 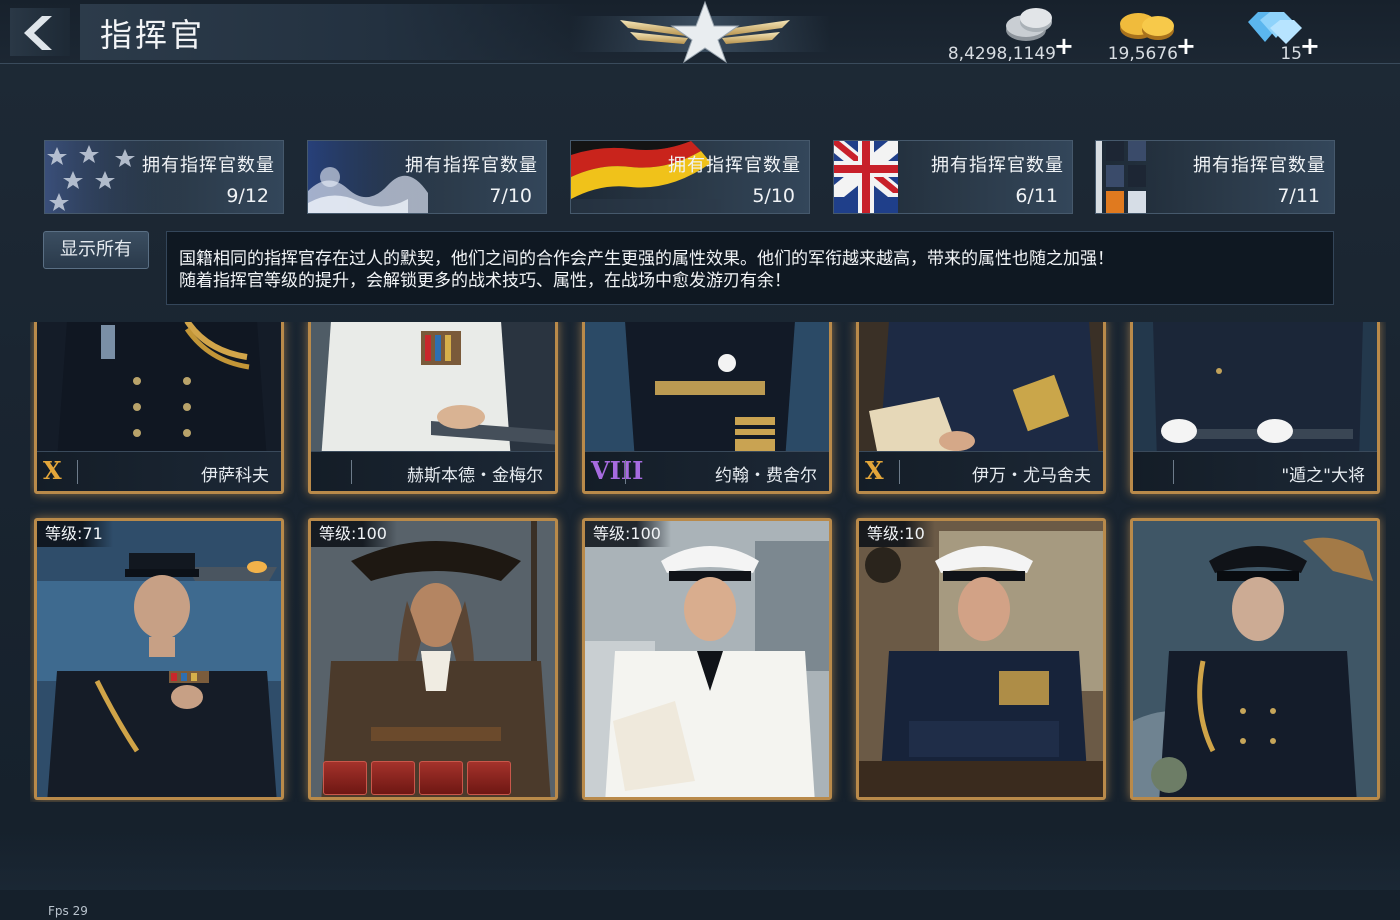 What do you see at coordinates (1298, 196) in the screenshot?
I see `nation-card-count: 7/11` at bounding box center [1298, 196].